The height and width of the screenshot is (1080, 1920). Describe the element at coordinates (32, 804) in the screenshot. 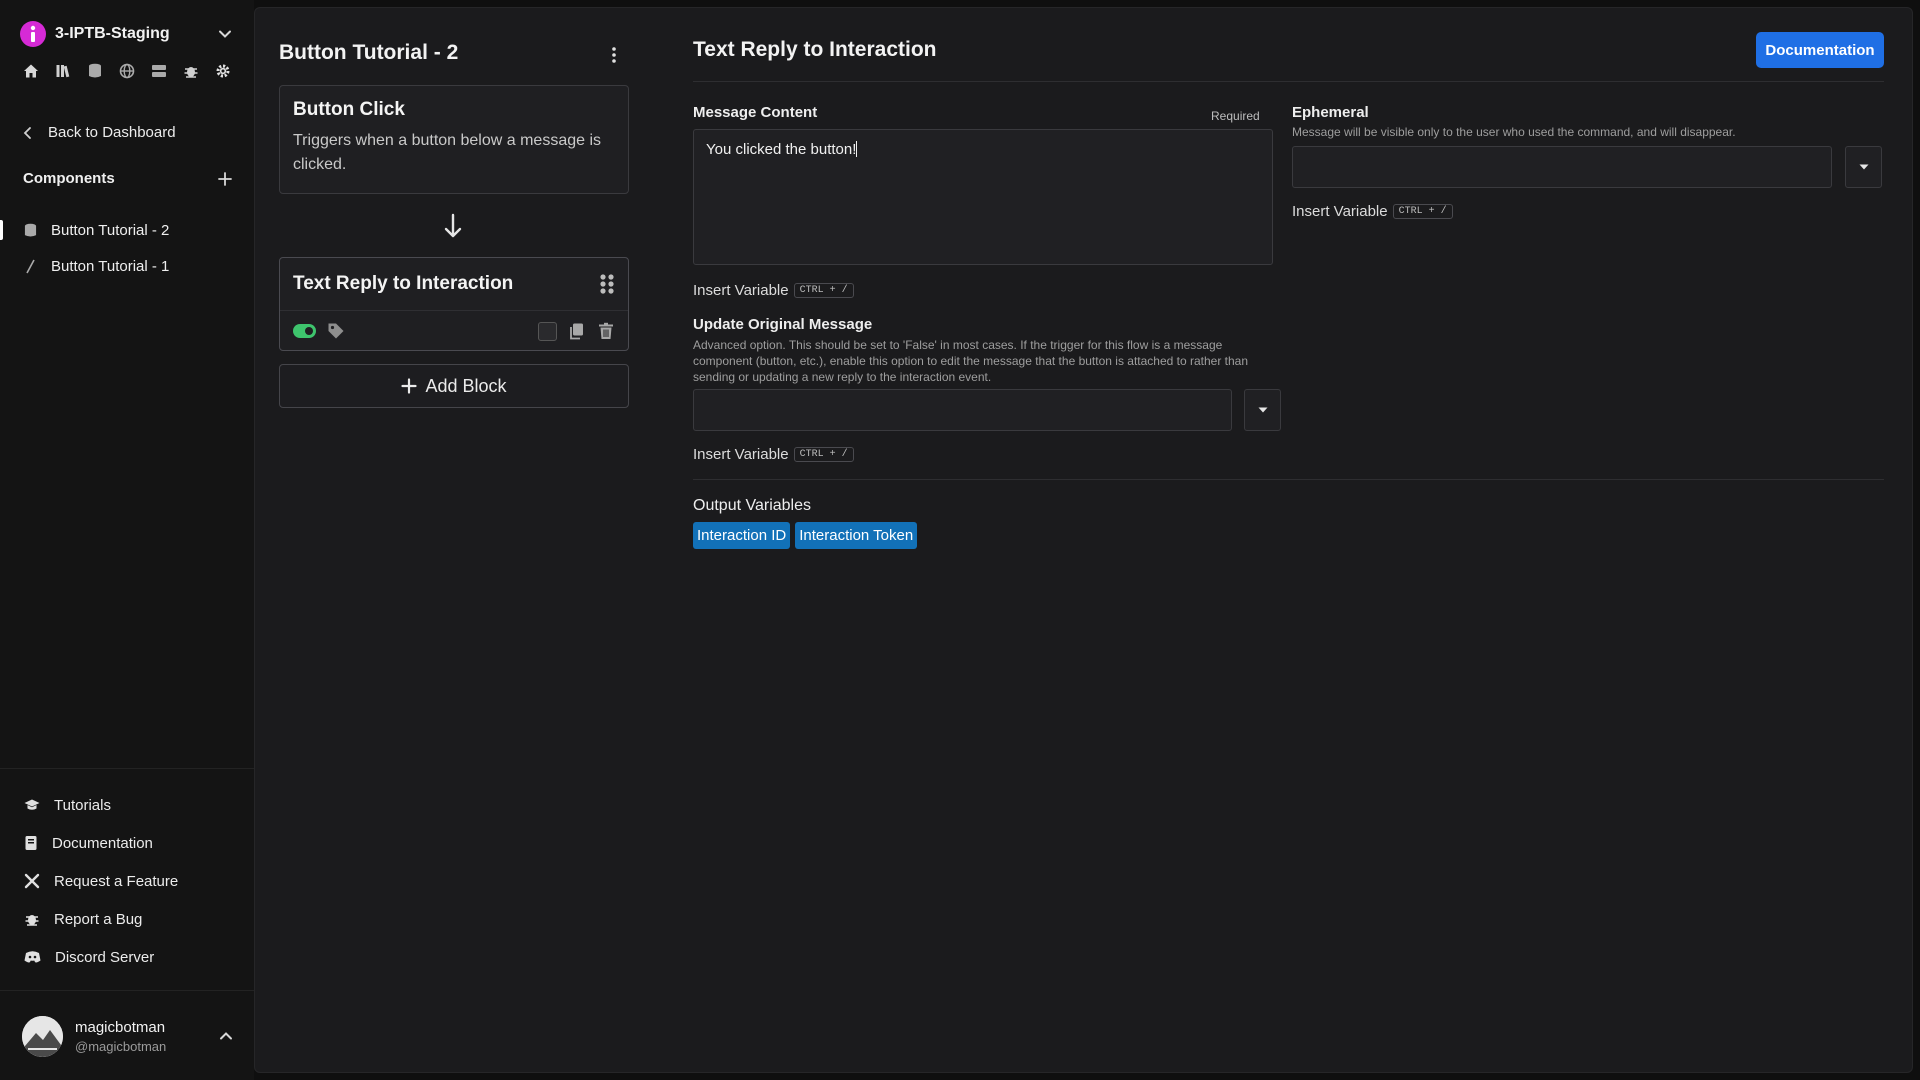

I see `graduation-cap-icon` at that location.